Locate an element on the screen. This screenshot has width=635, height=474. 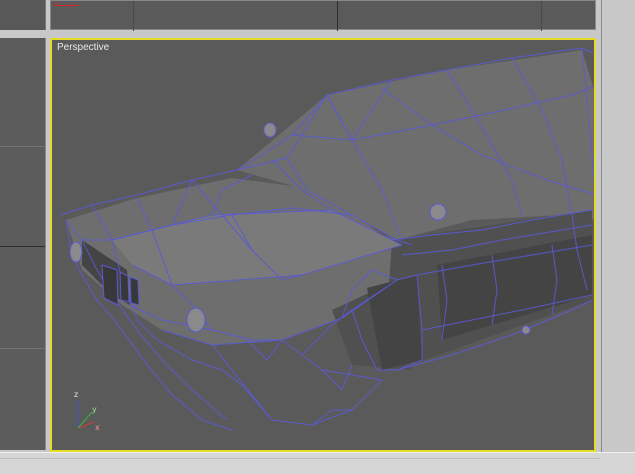
axis-x-label: x is located at coordinates (97, 427).